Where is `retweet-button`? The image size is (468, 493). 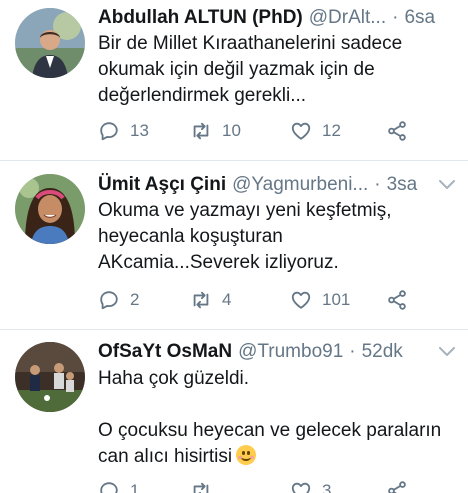 retweet-button is located at coordinates (206, 486).